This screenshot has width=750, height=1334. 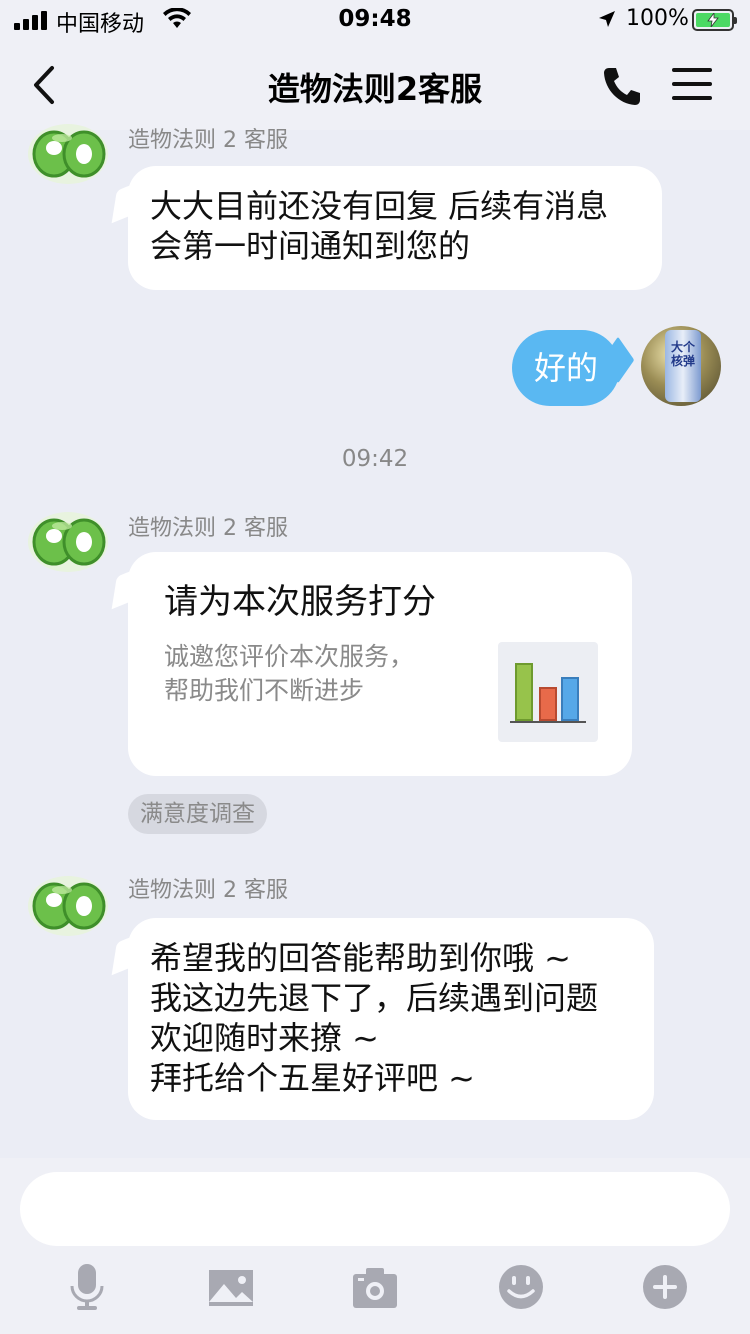 What do you see at coordinates (264, 1038) in the screenshot?
I see `message-text: 欢迎随时来撩 ~` at bounding box center [264, 1038].